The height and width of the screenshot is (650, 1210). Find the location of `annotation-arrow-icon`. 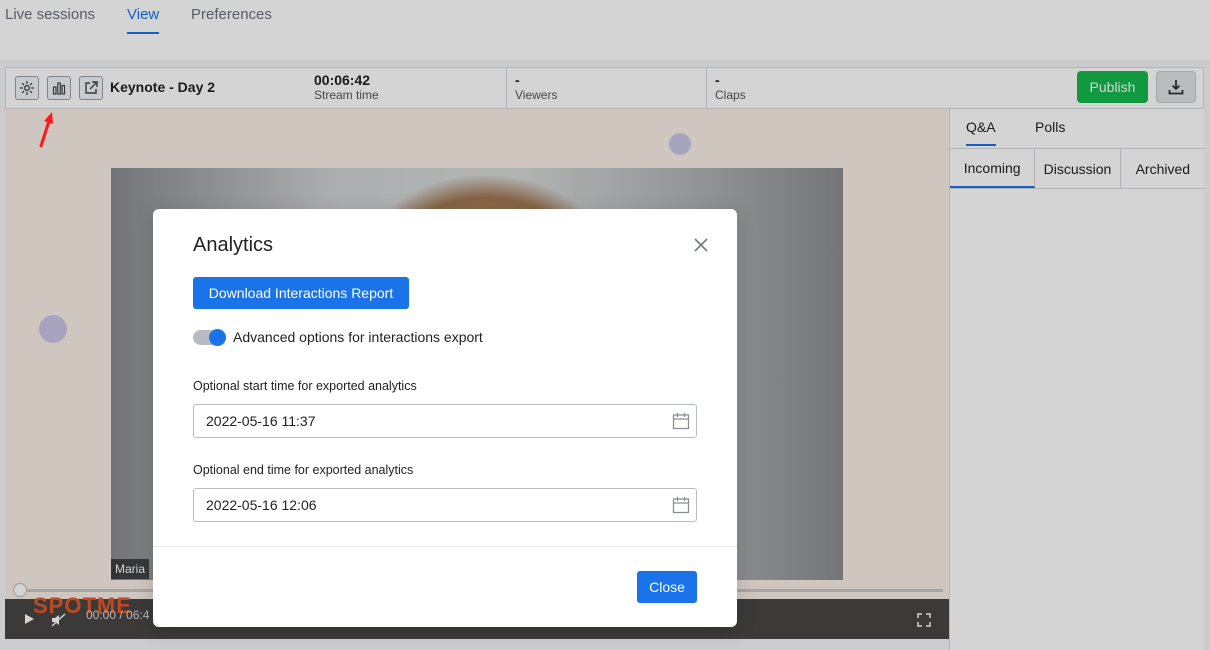

annotation-arrow-icon is located at coordinates (46, 130).